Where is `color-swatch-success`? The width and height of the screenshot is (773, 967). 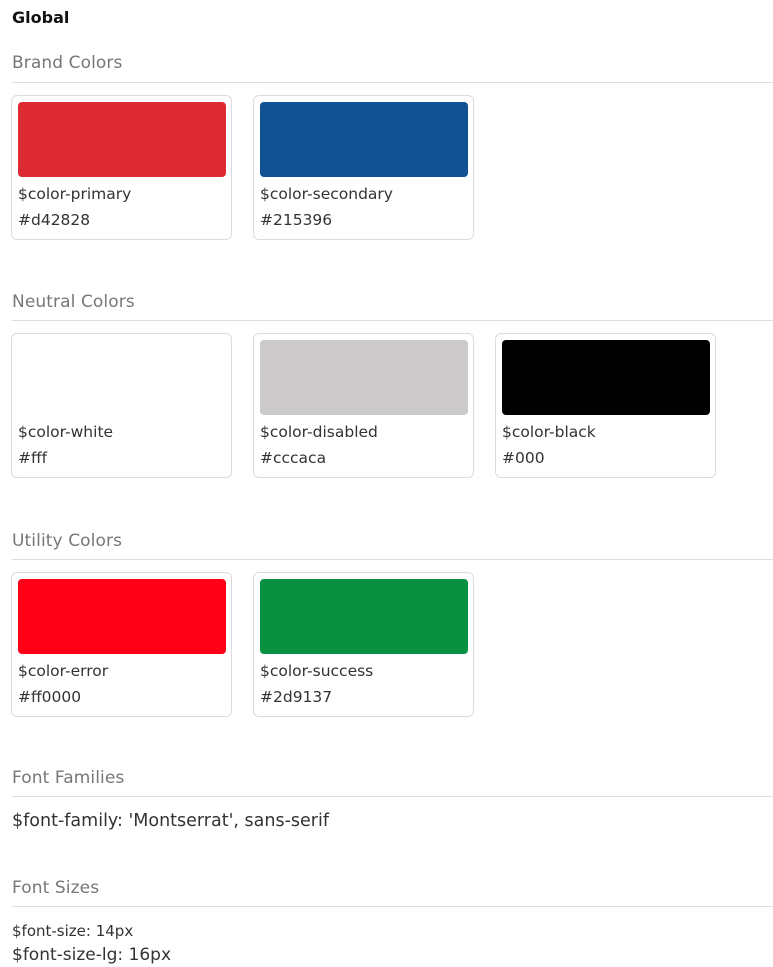 color-swatch-success is located at coordinates (364, 616).